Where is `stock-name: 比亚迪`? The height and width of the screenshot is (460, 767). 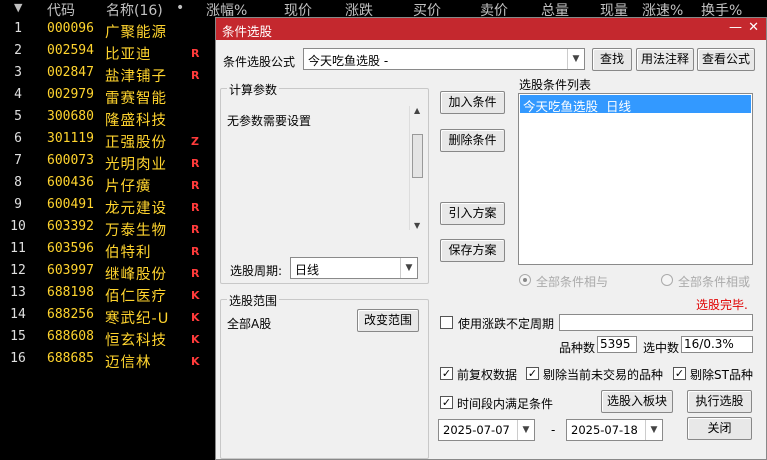
stock-name: 比亚迪 is located at coordinates (128, 55).